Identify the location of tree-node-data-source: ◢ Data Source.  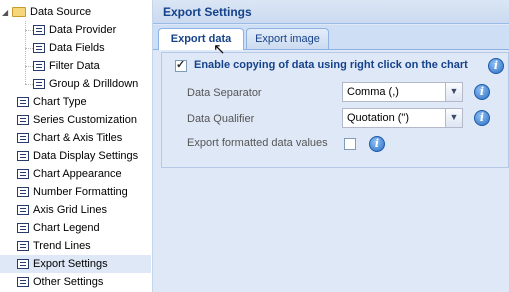
(46, 12).